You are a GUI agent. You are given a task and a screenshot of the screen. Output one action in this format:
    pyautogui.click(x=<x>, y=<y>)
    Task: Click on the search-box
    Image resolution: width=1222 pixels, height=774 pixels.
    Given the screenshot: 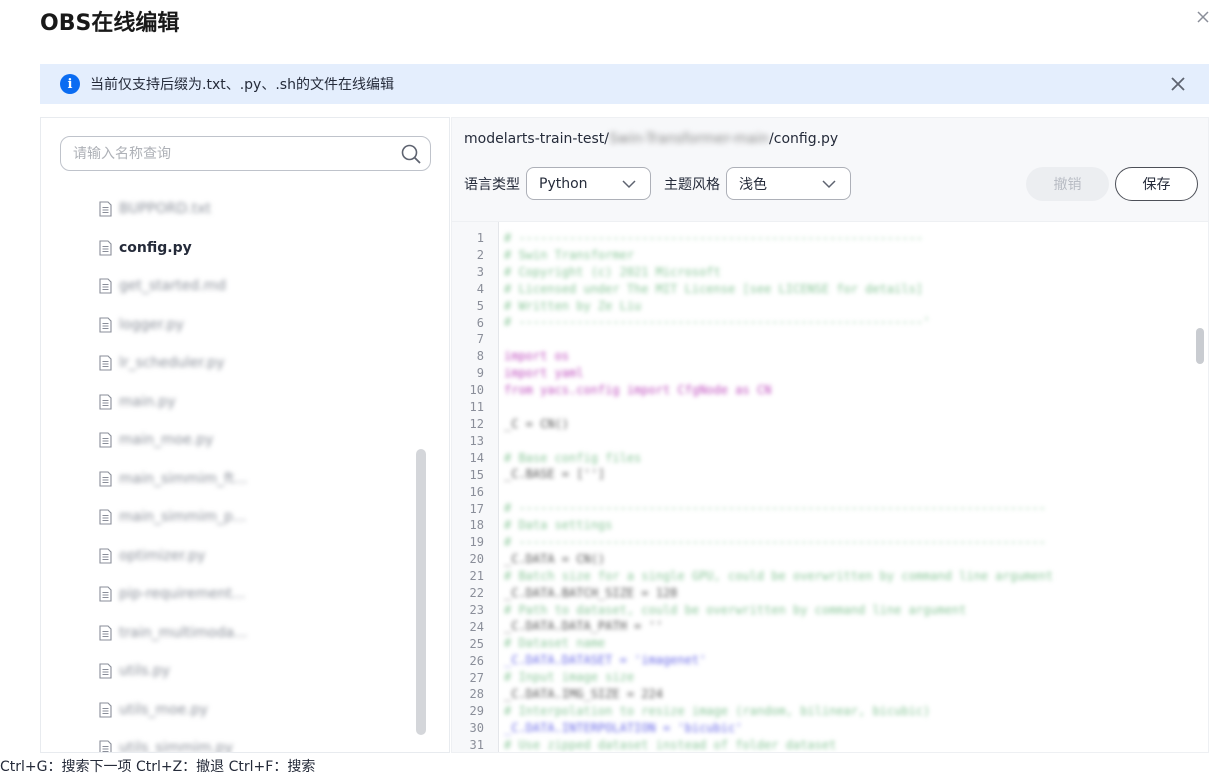 What is the action you would take?
    pyautogui.click(x=245, y=153)
    